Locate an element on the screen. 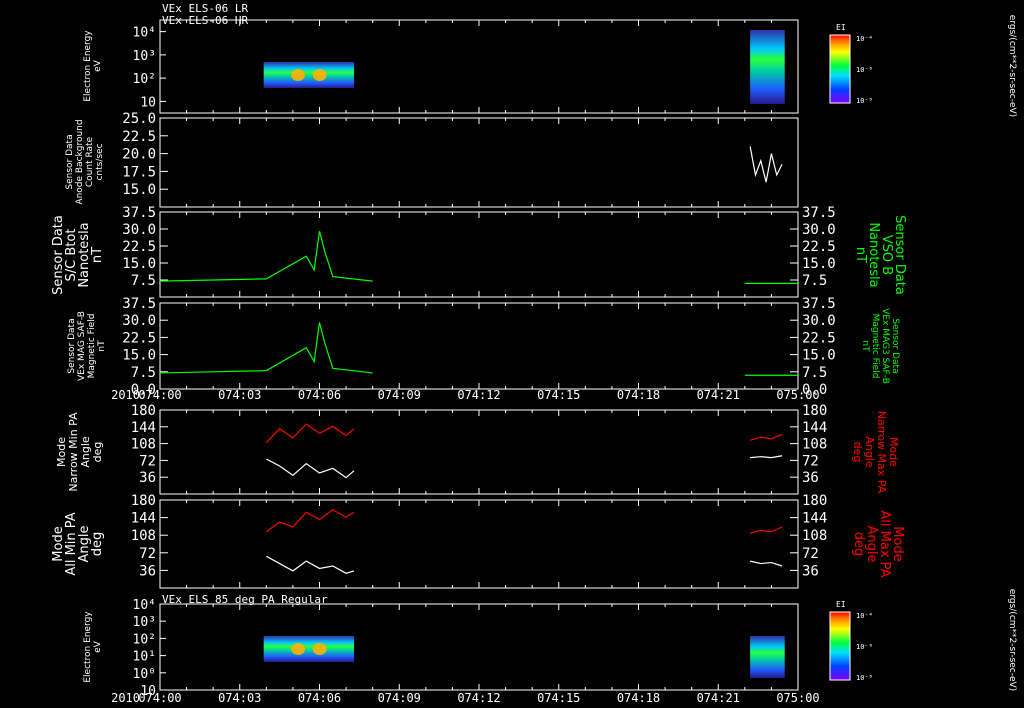 Image resolution: width=1024 pixels, height=708 pixels. y-tick-label: 72 is located at coordinates (147, 461).